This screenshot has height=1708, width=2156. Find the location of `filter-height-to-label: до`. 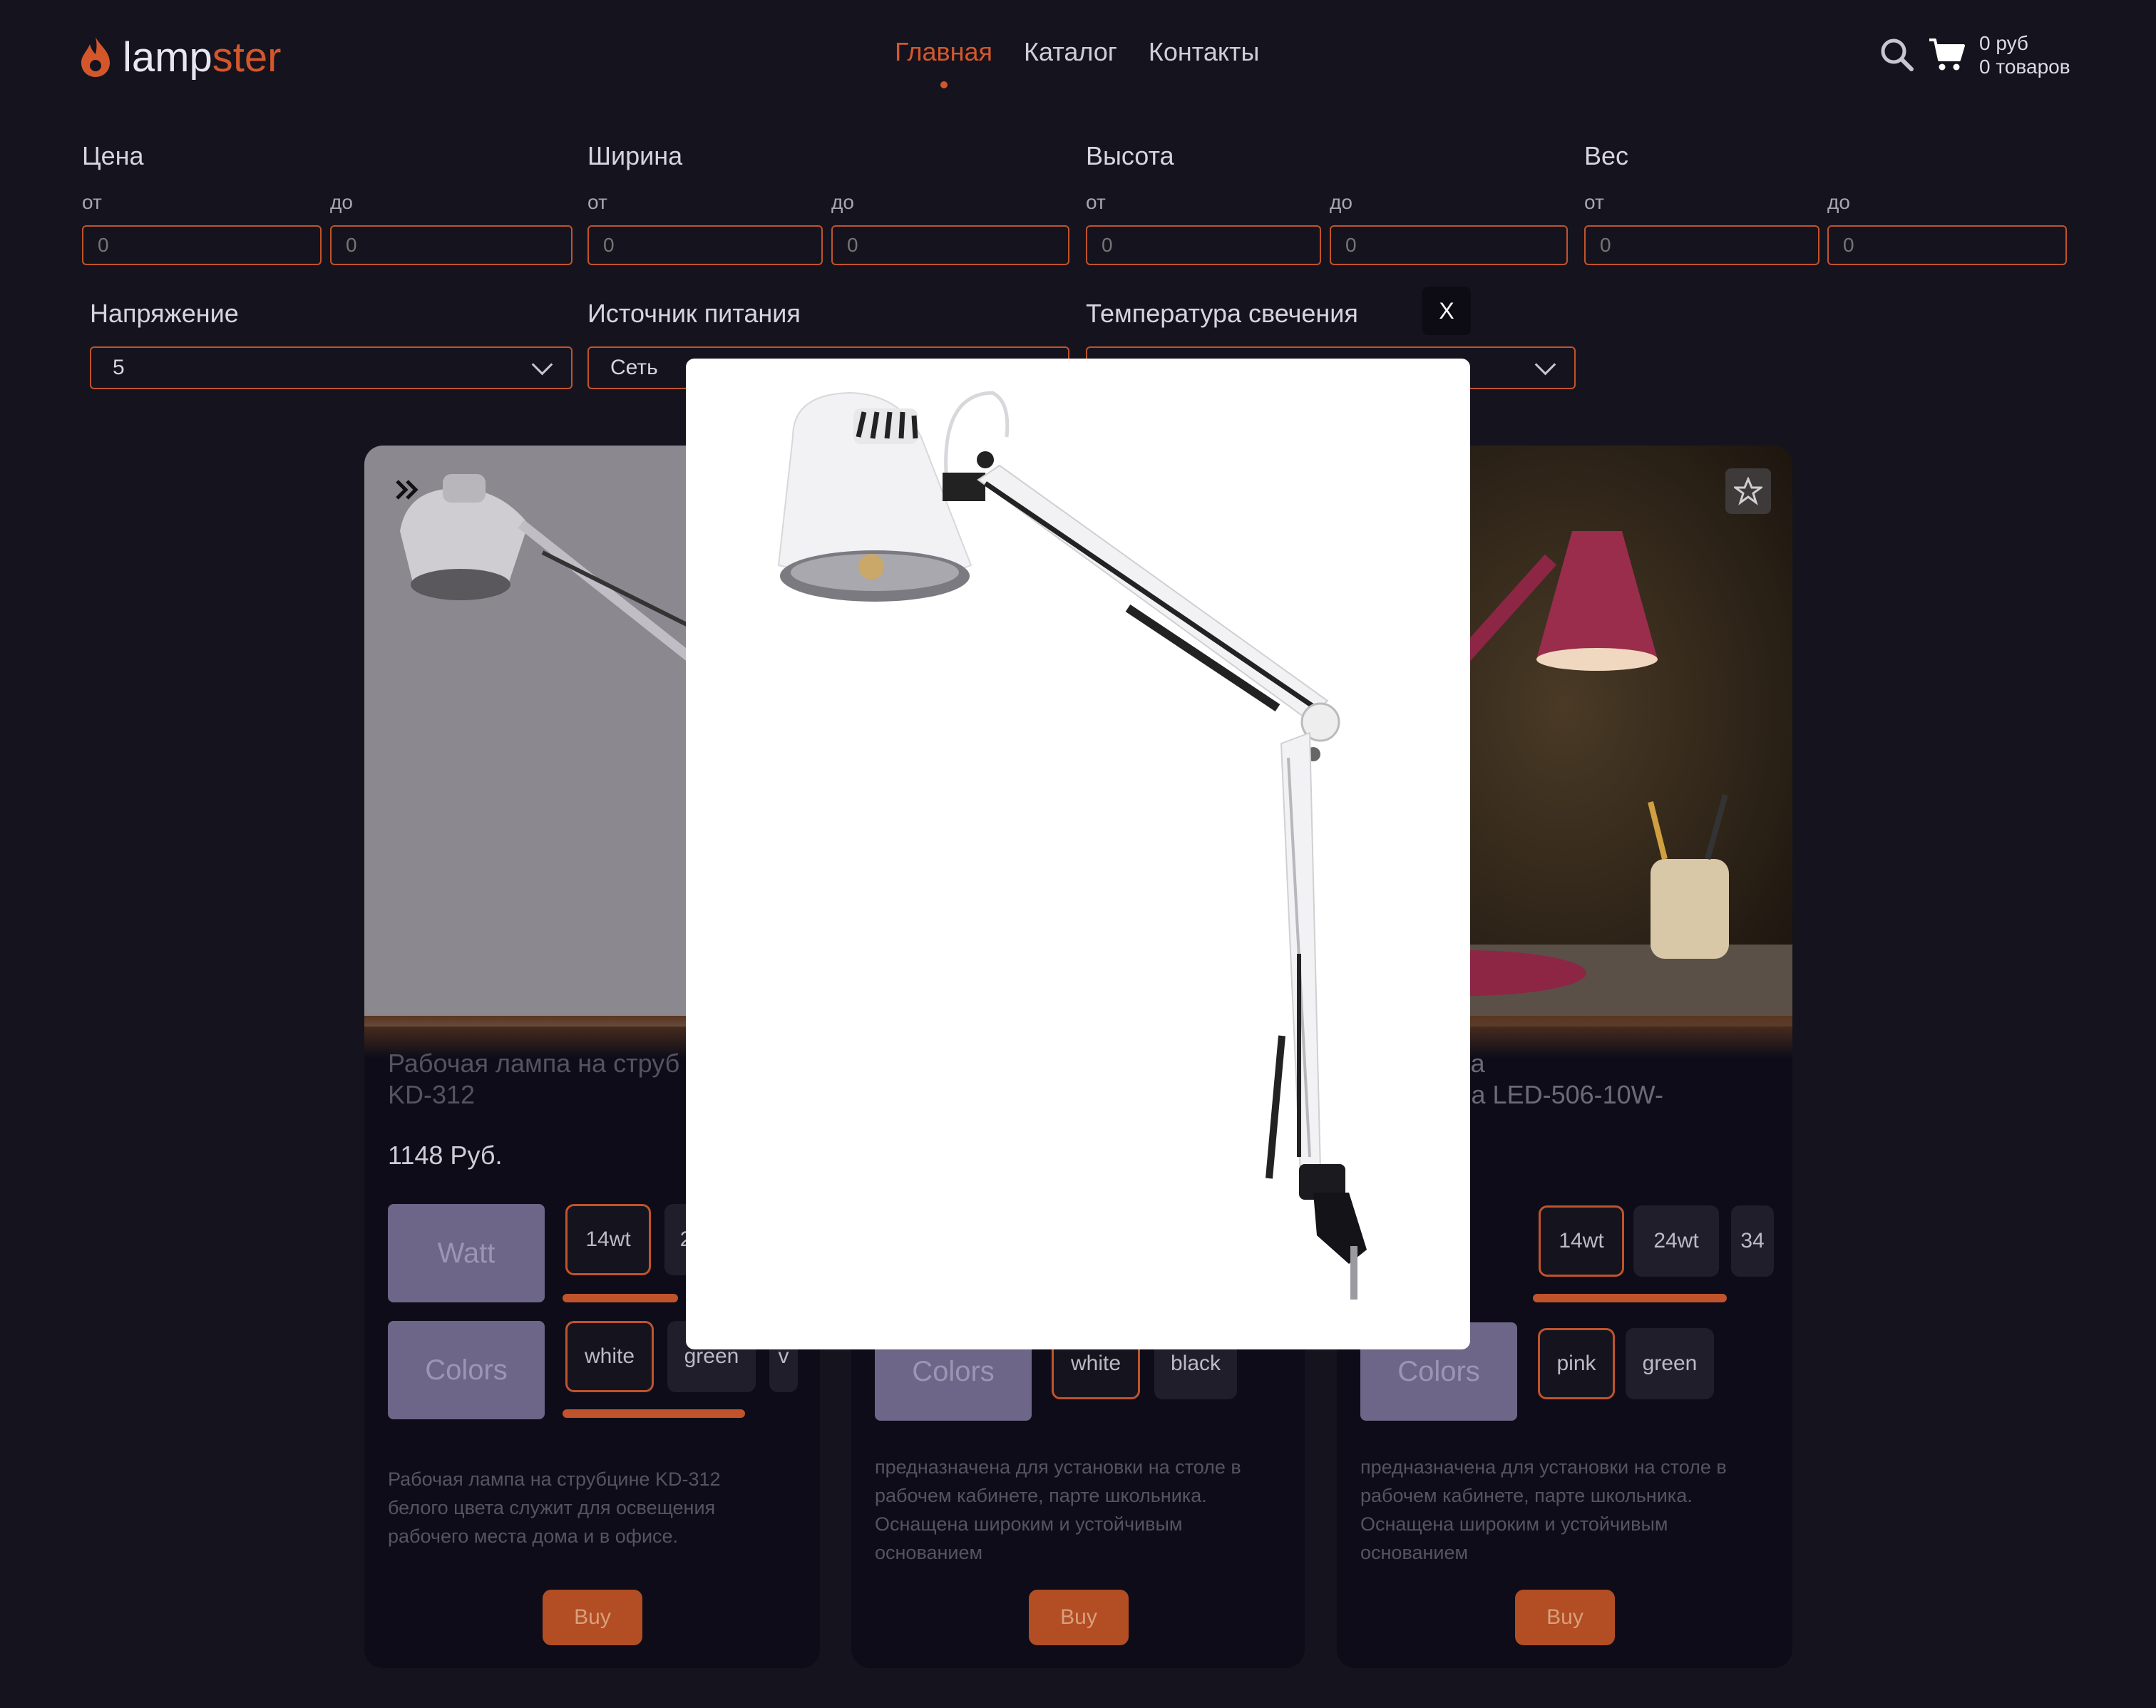

filter-height-to-label: до is located at coordinates (1341, 202).